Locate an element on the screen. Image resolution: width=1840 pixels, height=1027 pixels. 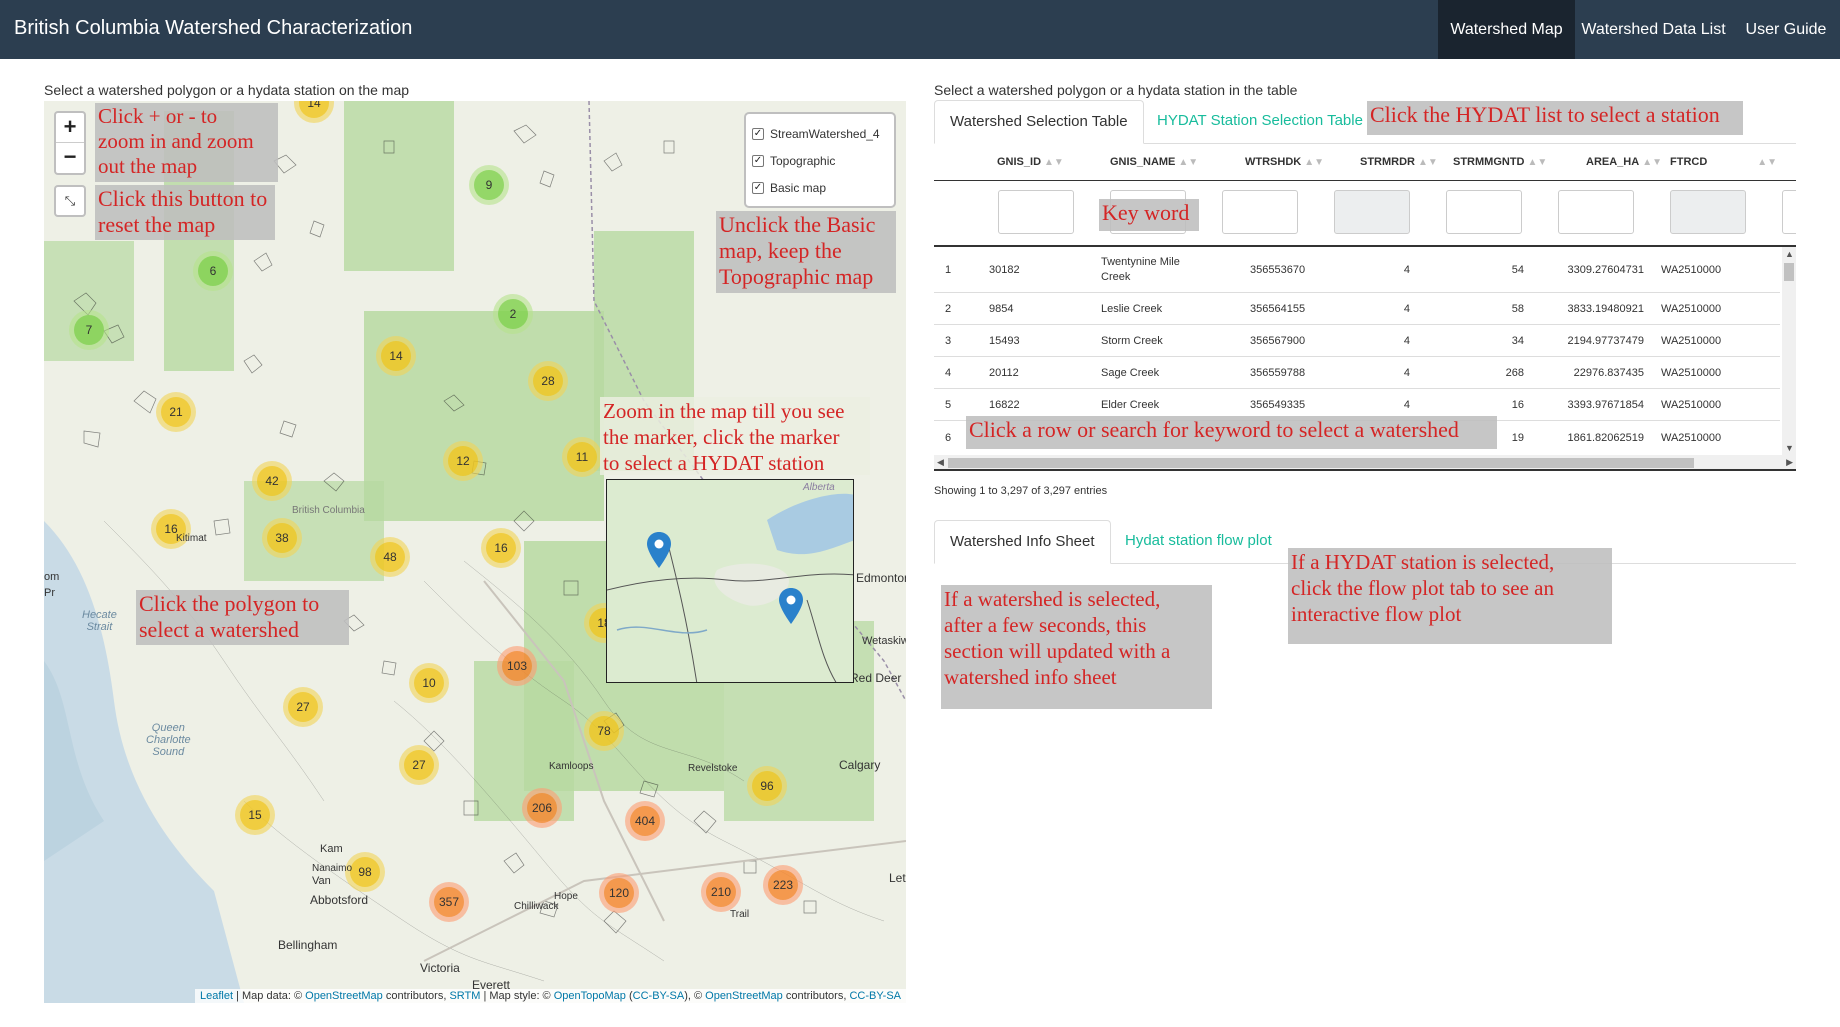
scroll-right-icon: ▶ is located at coordinates (1789, 462).